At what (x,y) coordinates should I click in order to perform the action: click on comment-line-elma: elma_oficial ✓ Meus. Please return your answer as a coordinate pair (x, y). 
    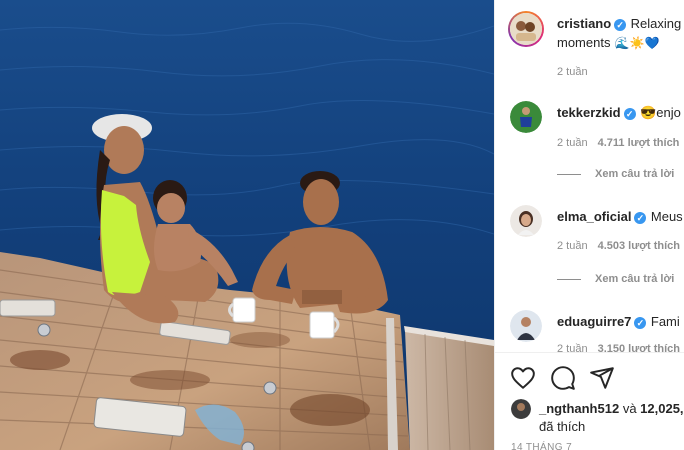
    Looking at the image, I should click on (620, 217).